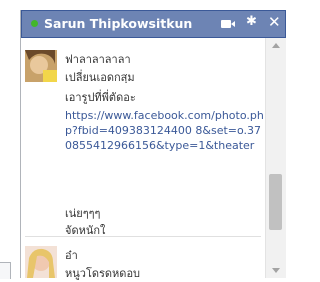 This screenshot has height=282, width=320. Describe the element at coordinates (98, 59) in the screenshot. I see `message-sender: ฟาลาลาลาลา` at that location.